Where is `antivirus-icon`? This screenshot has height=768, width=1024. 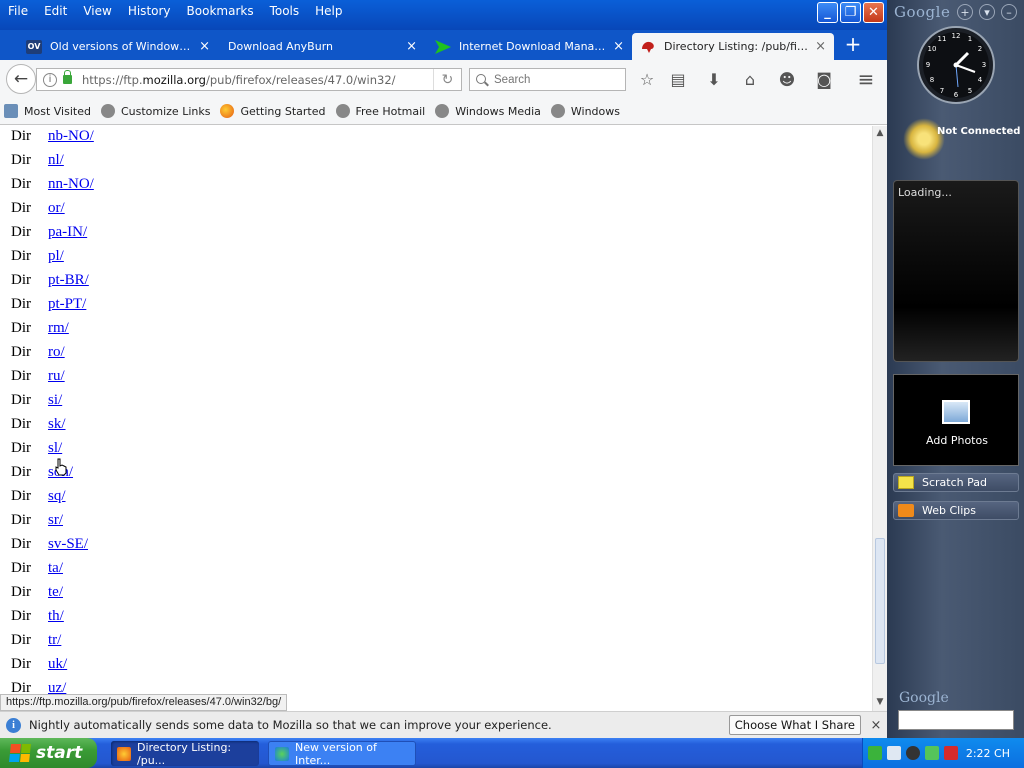
antivirus-icon is located at coordinates (951, 753).